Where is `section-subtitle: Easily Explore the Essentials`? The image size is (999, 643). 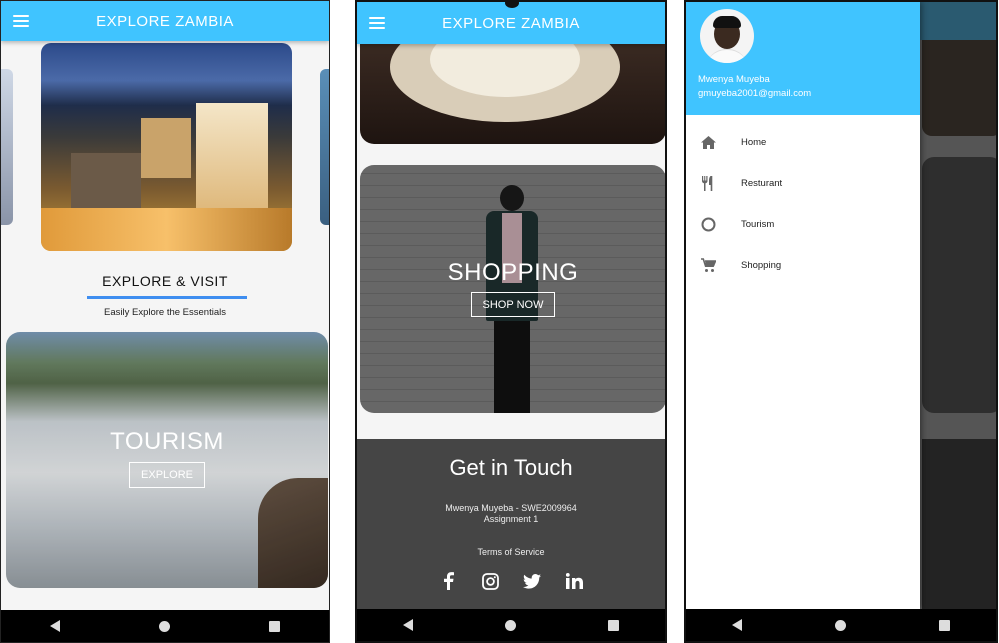 section-subtitle: Easily Explore the Essentials is located at coordinates (165, 312).